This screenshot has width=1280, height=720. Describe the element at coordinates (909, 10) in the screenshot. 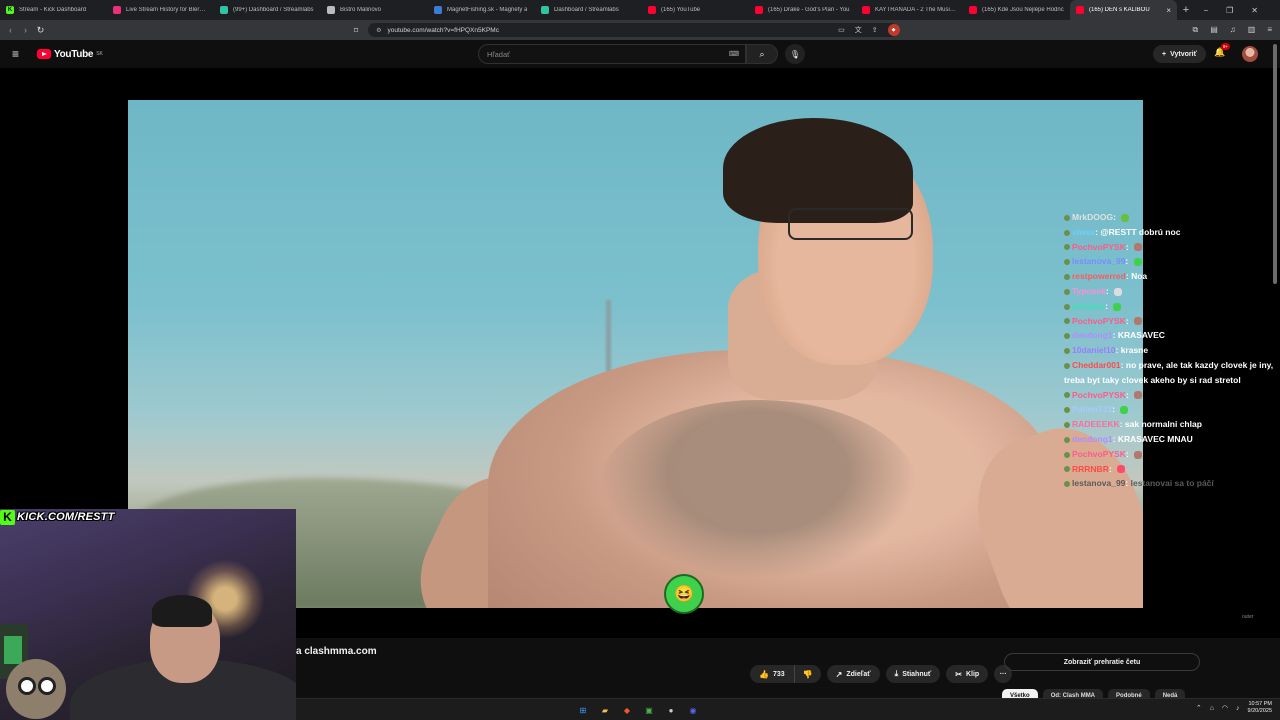

I see `browser-tab: KAYTRANADA - 2 The Music D` at that location.